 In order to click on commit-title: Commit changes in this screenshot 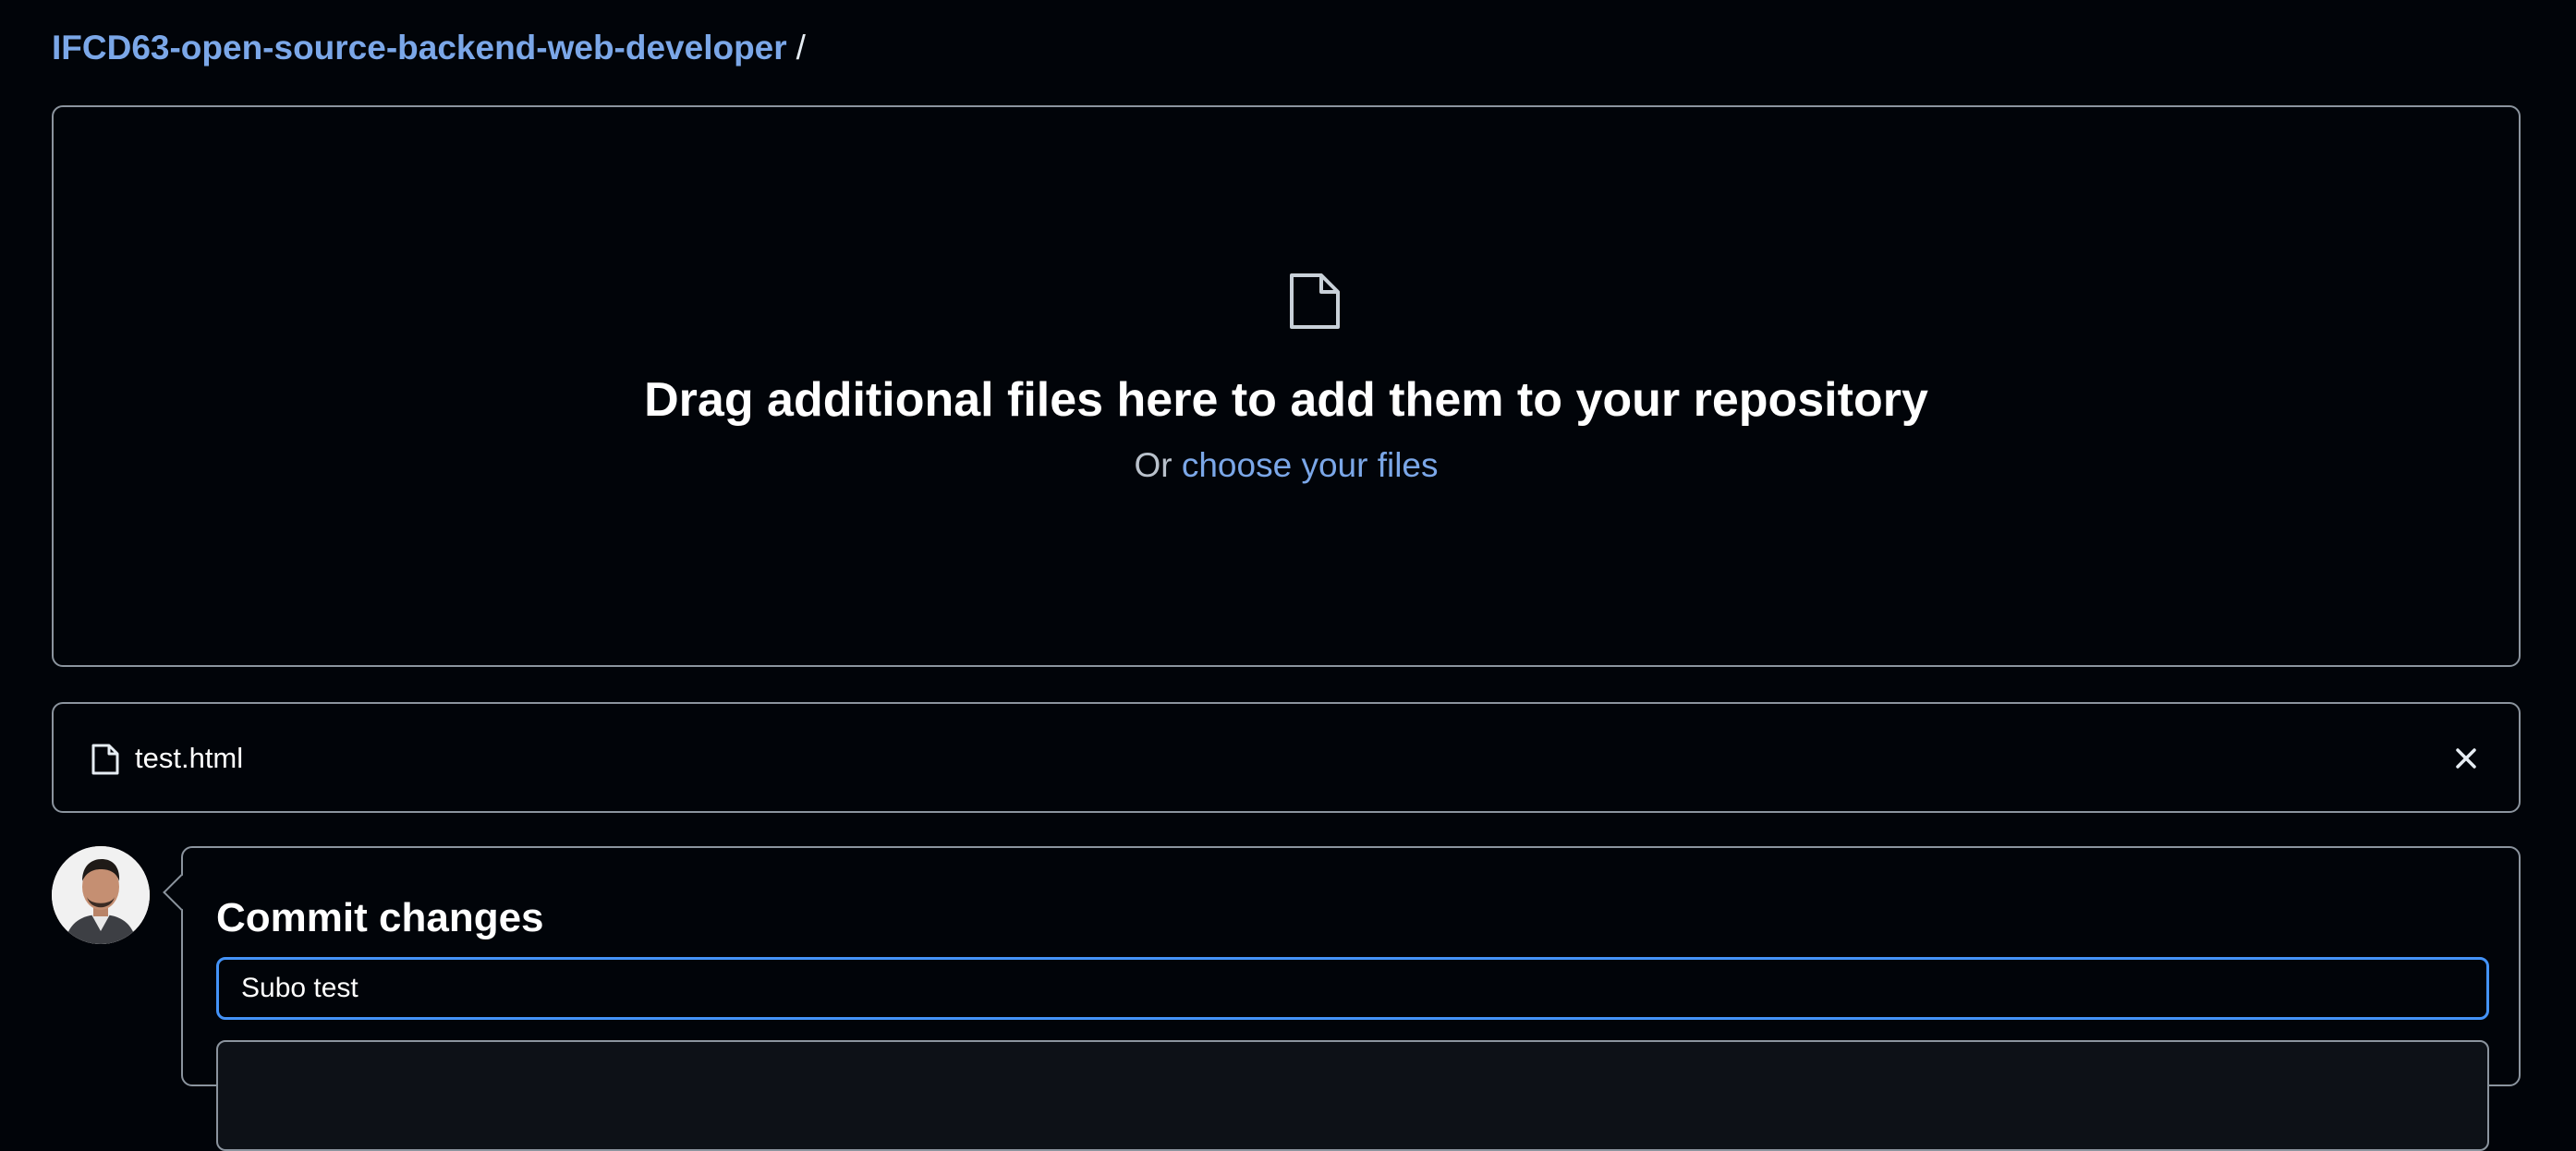, I will do `click(380, 917)`.